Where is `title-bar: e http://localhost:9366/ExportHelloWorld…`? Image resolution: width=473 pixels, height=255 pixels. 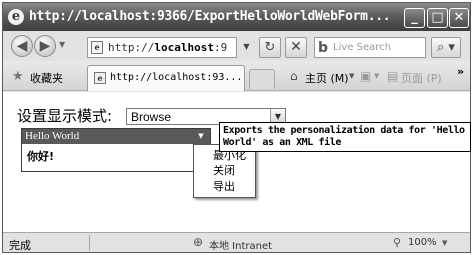
title-bar: e http://localhost:9366/ExportHelloWorld… is located at coordinates (236, 17).